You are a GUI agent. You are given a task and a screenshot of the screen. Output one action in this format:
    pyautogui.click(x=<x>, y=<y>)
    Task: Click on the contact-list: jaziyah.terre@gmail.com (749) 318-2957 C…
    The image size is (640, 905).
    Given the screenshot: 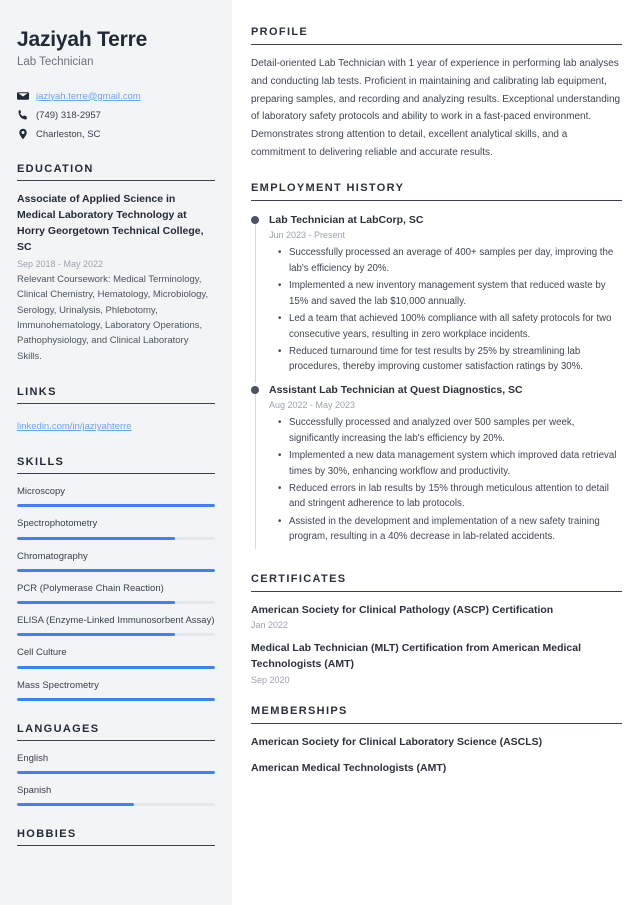 What is the action you would take?
    pyautogui.click(x=116, y=115)
    